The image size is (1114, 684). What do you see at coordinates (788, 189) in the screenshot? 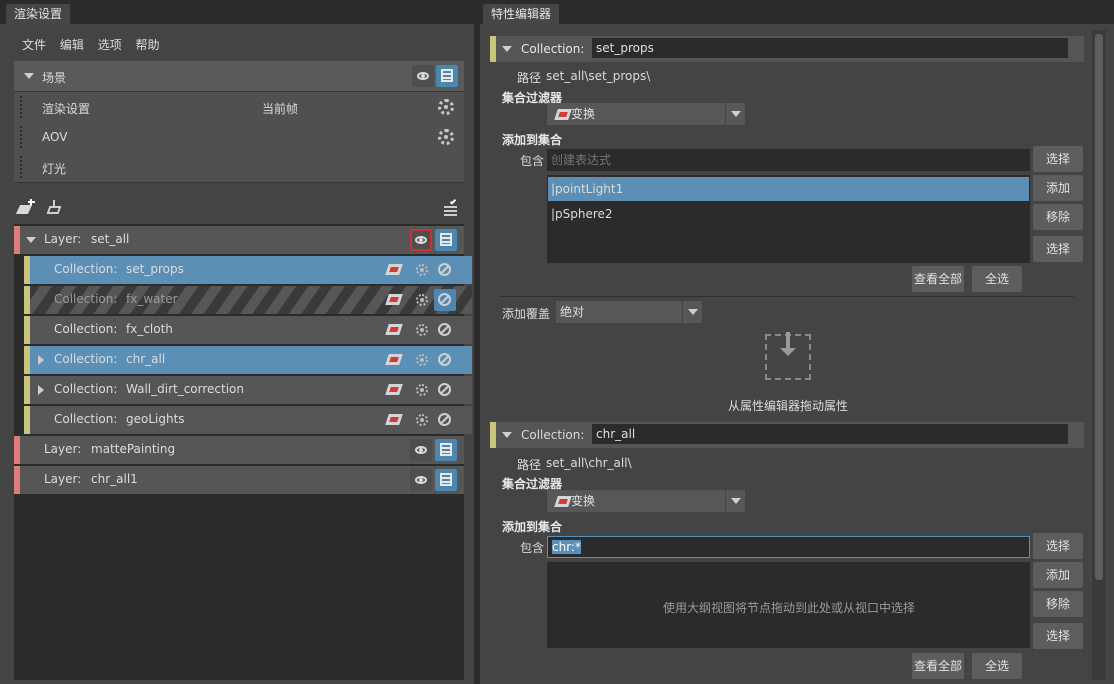
I see `list-item: |pointLight1` at bounding box center [788, 189].